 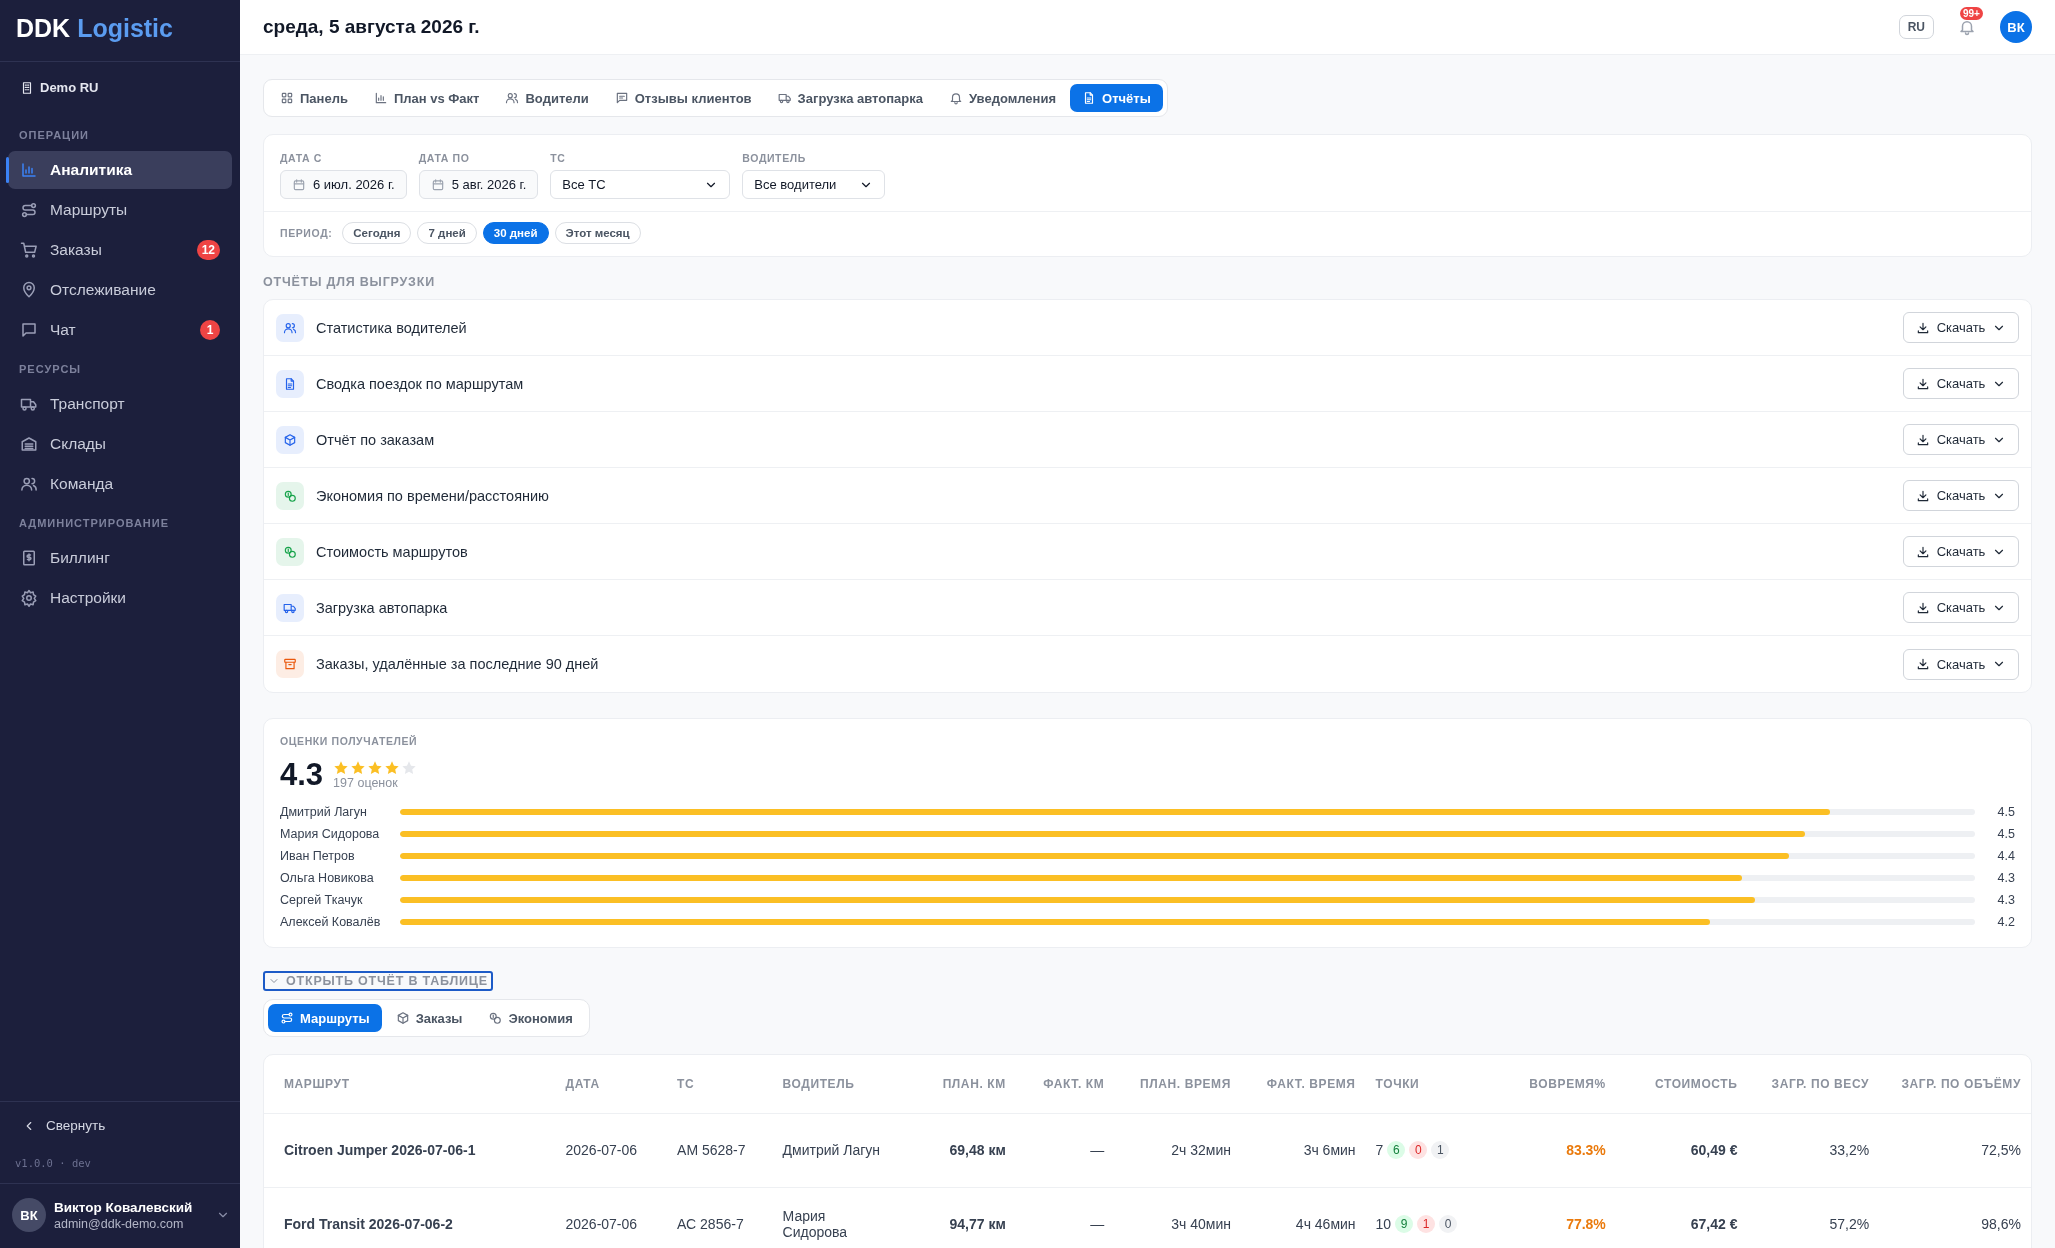 What do you see at coordinates (444, 158) in the screenshot?
I see `field-label: ДАТА ПО` at bounding box center [444, 158].